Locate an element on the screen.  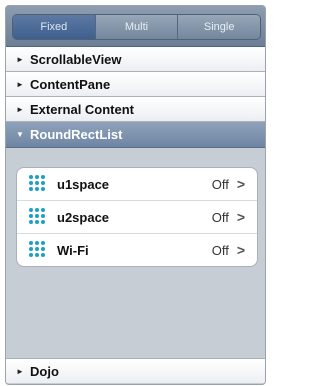
accordion-header-external-content: ► External Content is located at coordinates (135, 109).